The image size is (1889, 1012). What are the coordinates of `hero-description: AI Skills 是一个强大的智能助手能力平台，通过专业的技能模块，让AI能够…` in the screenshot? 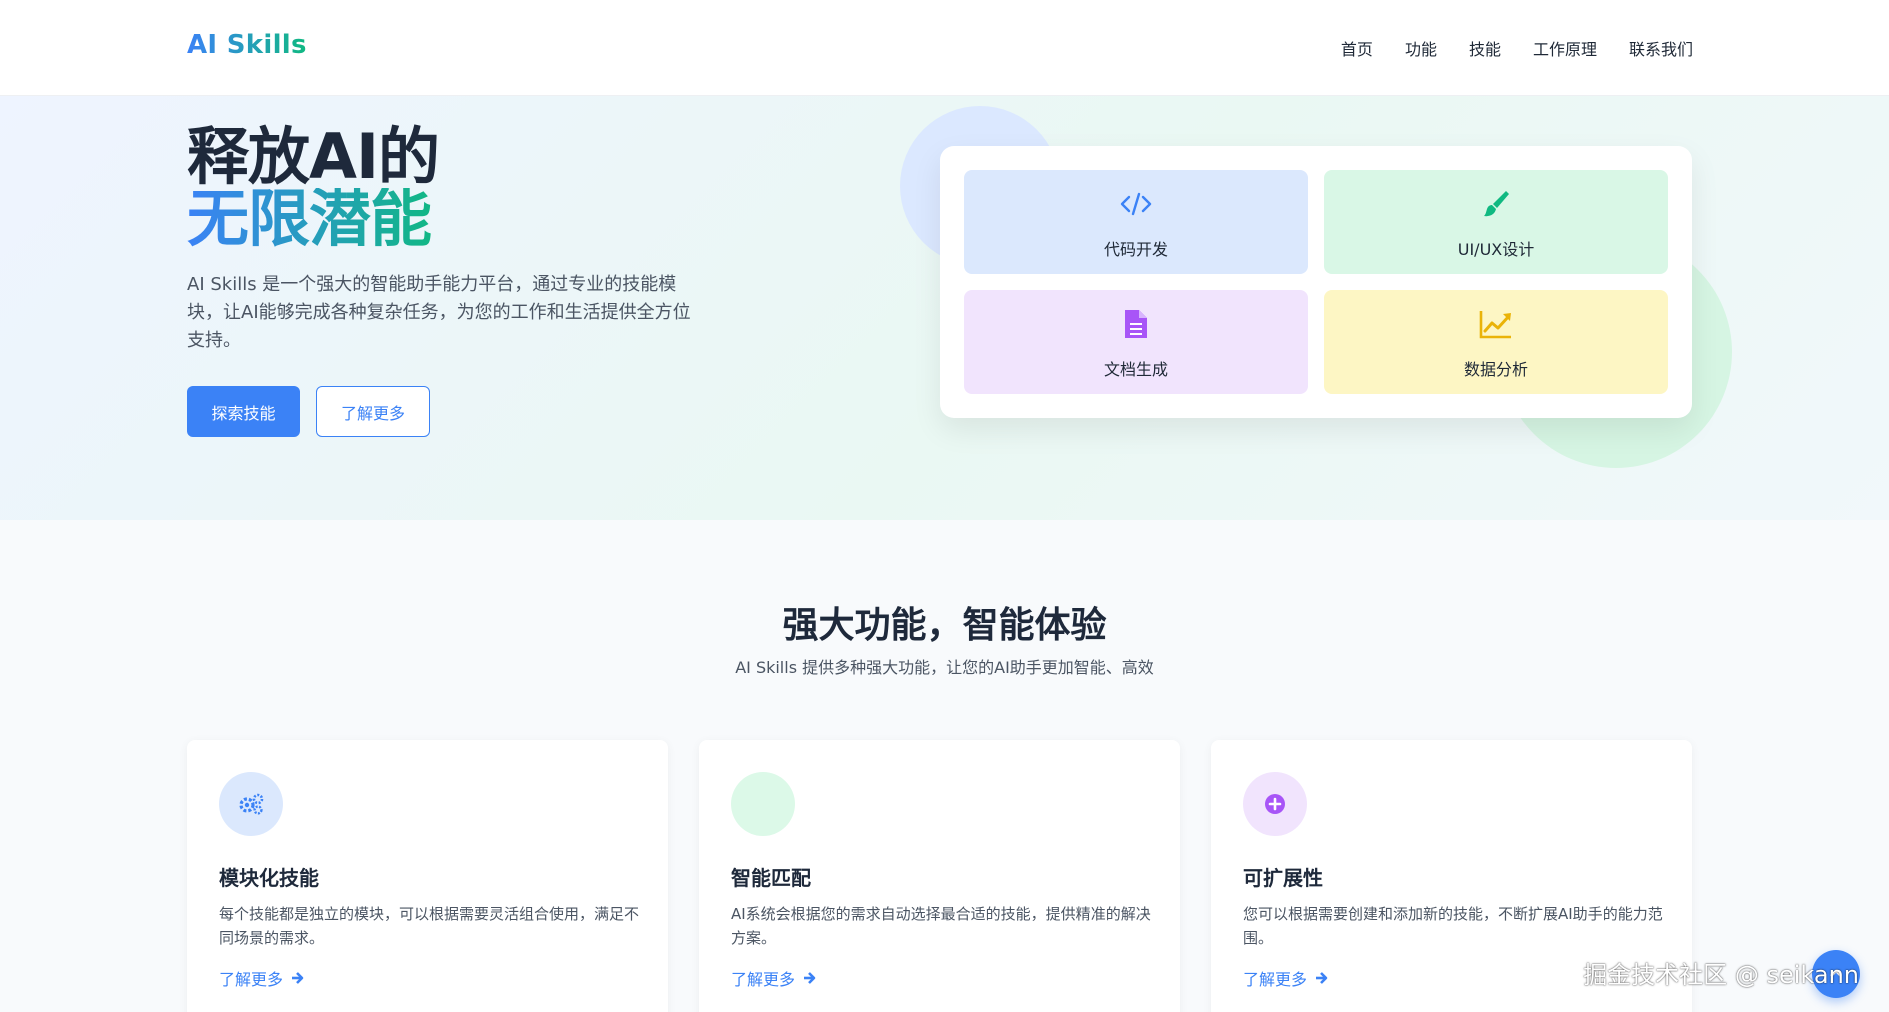 It's located at (439, 312).